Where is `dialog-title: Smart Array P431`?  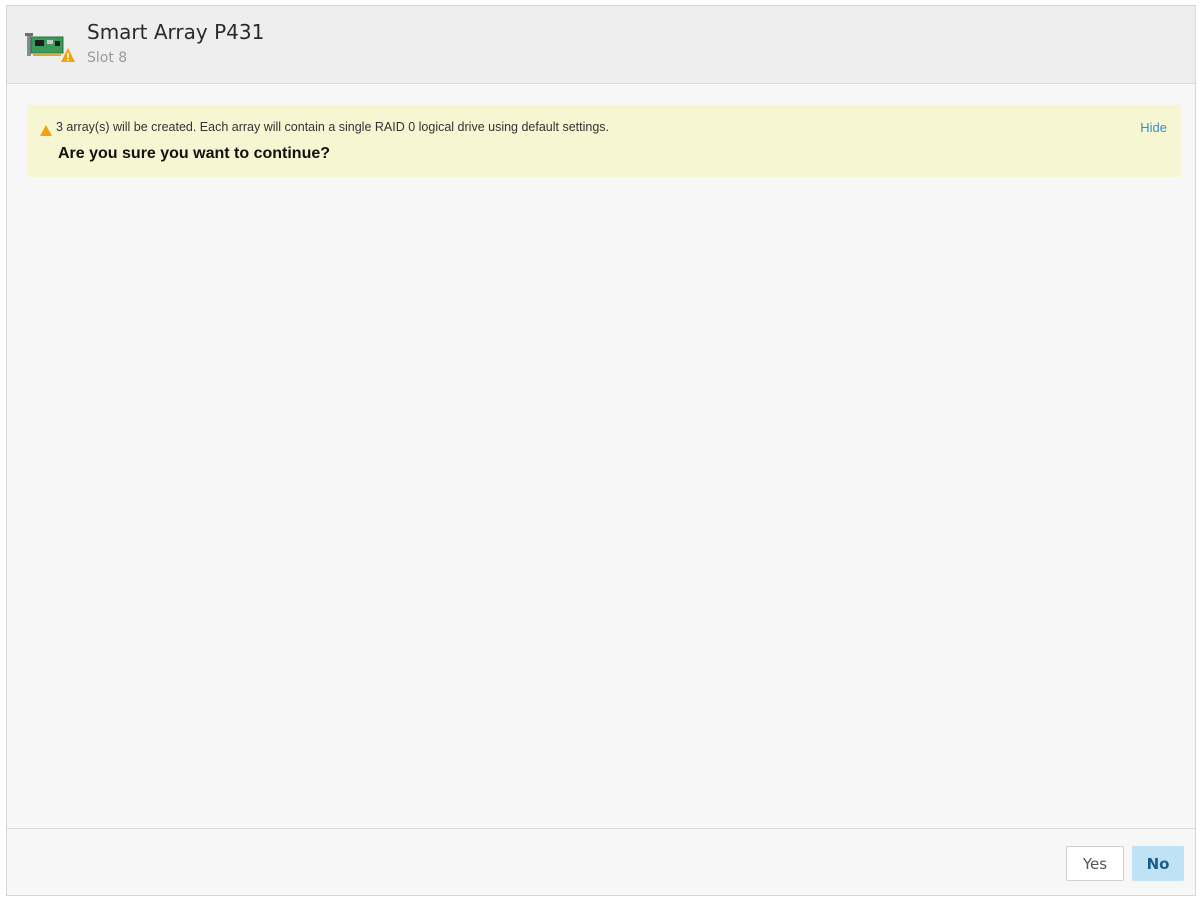
dialog-title: Smart Array P431 is located at coordinates (176, 32).